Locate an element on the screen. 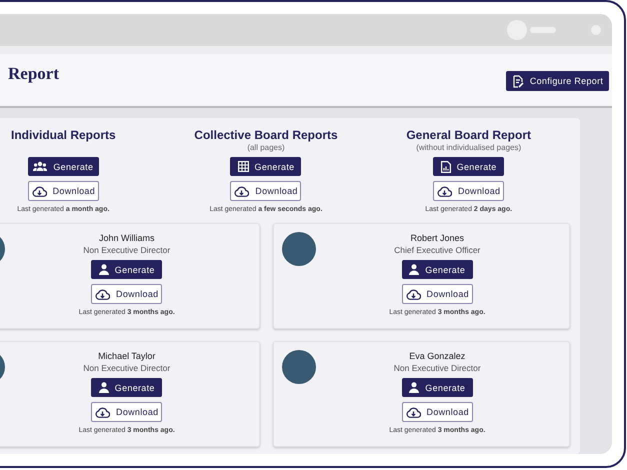 The width and height of the screenshot is (627, 470). document-edit-icon is located at coordinates (518, 81).